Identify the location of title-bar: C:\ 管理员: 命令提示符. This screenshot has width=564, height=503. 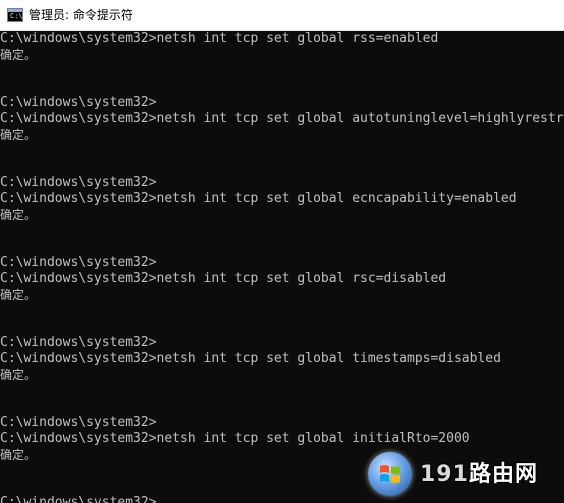
(282, 15).